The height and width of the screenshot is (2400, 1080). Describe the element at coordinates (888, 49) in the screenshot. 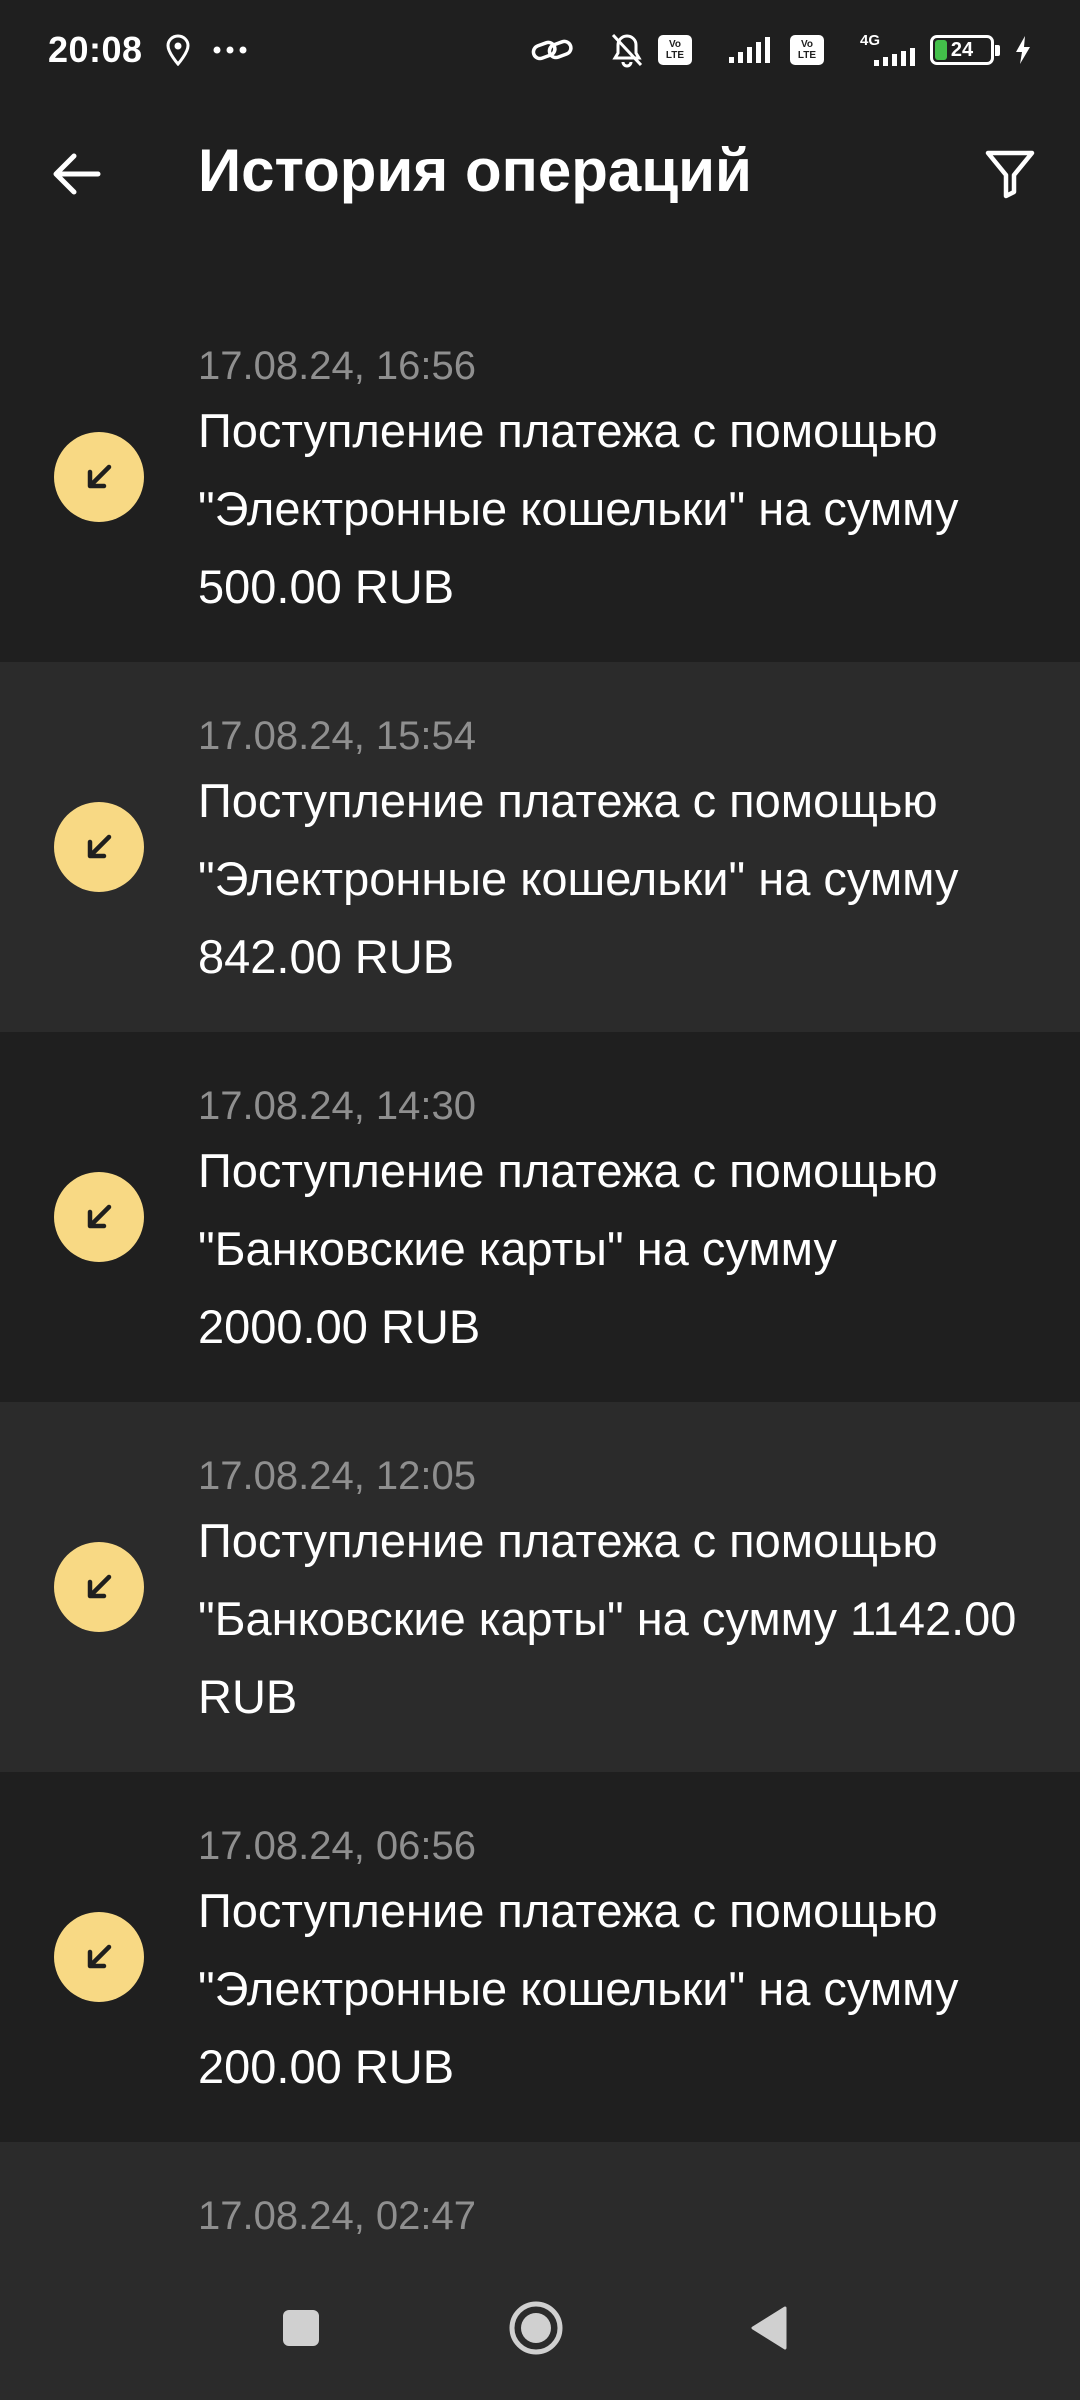

I see `signal-4g-icon: 4G` at that location.